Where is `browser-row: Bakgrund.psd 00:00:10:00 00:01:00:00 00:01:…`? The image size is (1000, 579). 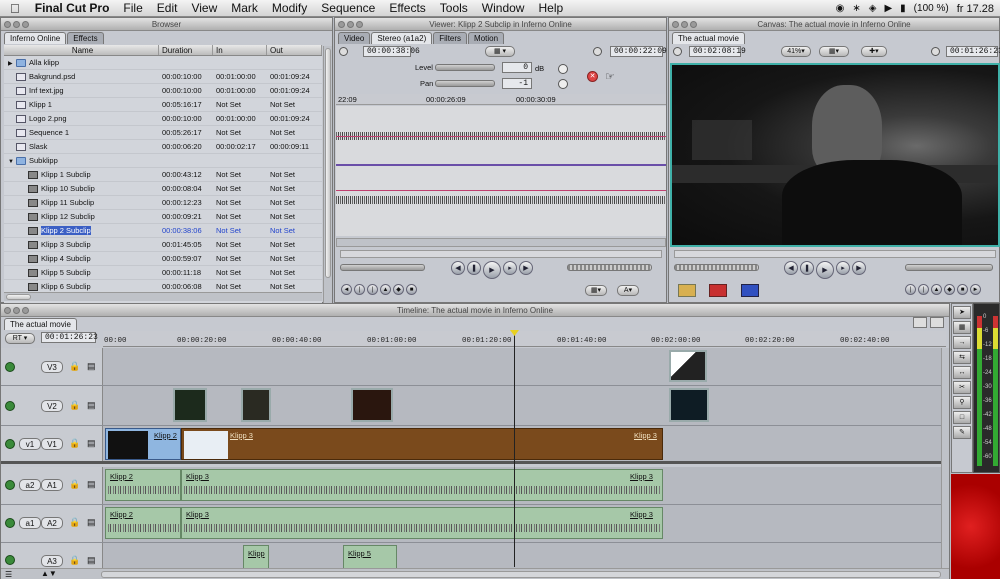 browser-row: Bakgrund.psd 00:00:10:00 00:01:00:00 00:01:… is located at coordinates (163, 77).